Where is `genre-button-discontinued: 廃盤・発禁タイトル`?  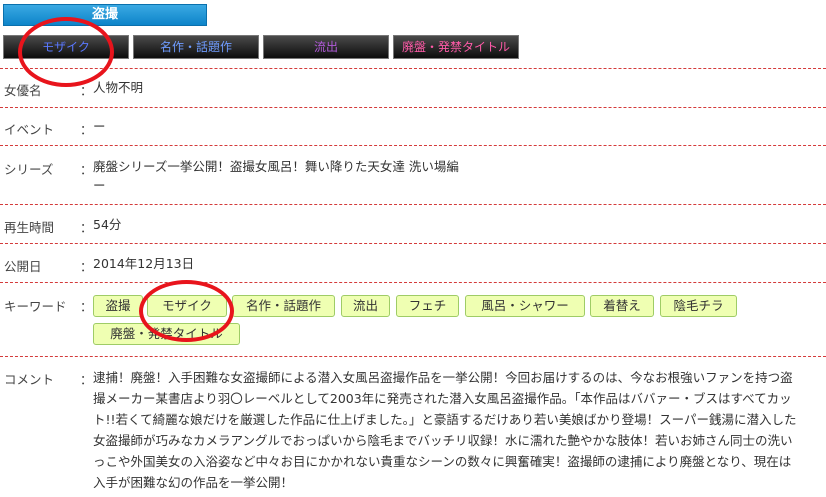 genre-button-discontinued: 廃盤・発禁タイトル is located at coordinates (456, 47).